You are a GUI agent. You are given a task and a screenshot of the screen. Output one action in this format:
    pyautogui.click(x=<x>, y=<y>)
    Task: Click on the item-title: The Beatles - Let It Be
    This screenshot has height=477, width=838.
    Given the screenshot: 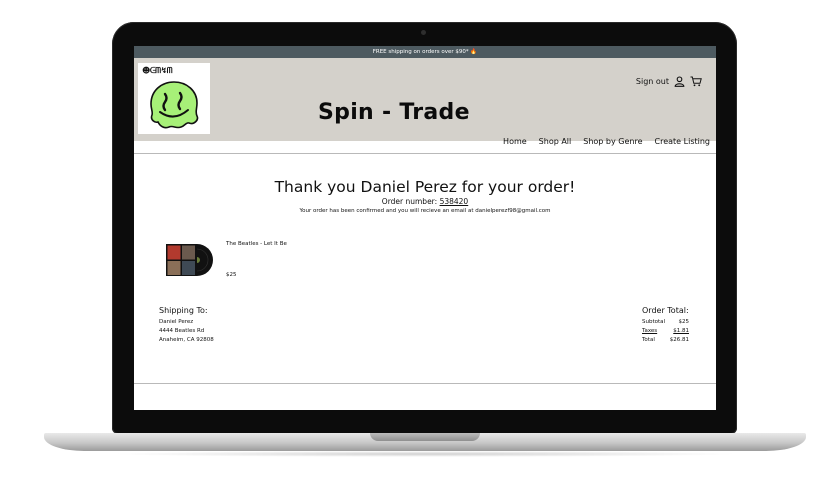 What is the action you would take?
    pyautogui.click(x=256, y=244)
    